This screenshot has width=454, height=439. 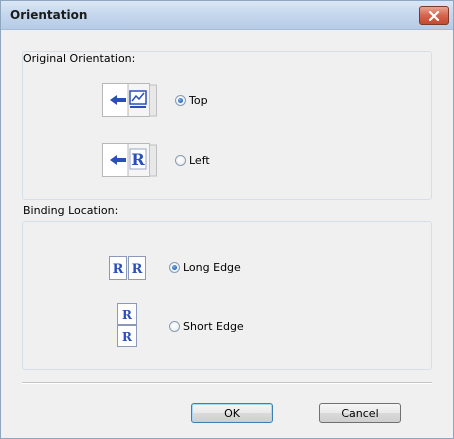 I want to click on left-label: Left, so click(x=199, y=160).